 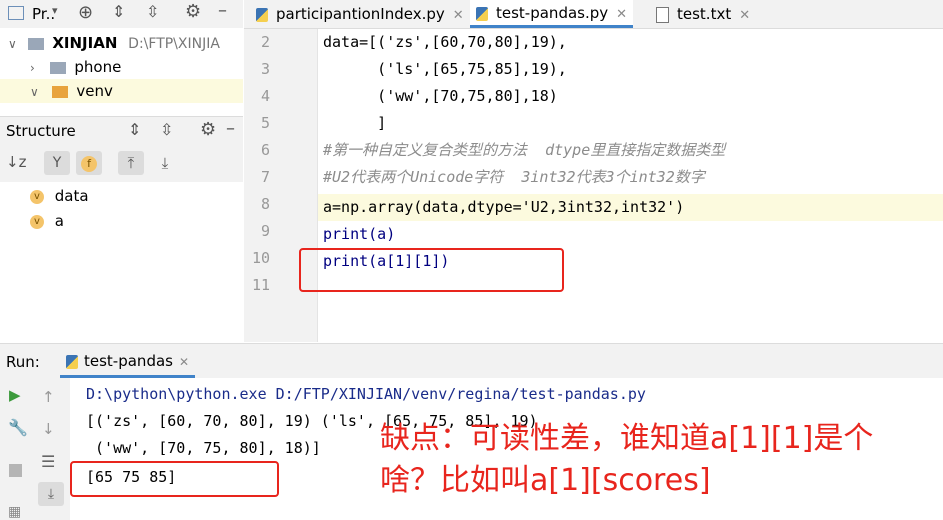 What do you see at coordinates (121, 91) in the screenshot?
I see `tree-item-venv: ∨ venv` at bounding box center [121, 91].